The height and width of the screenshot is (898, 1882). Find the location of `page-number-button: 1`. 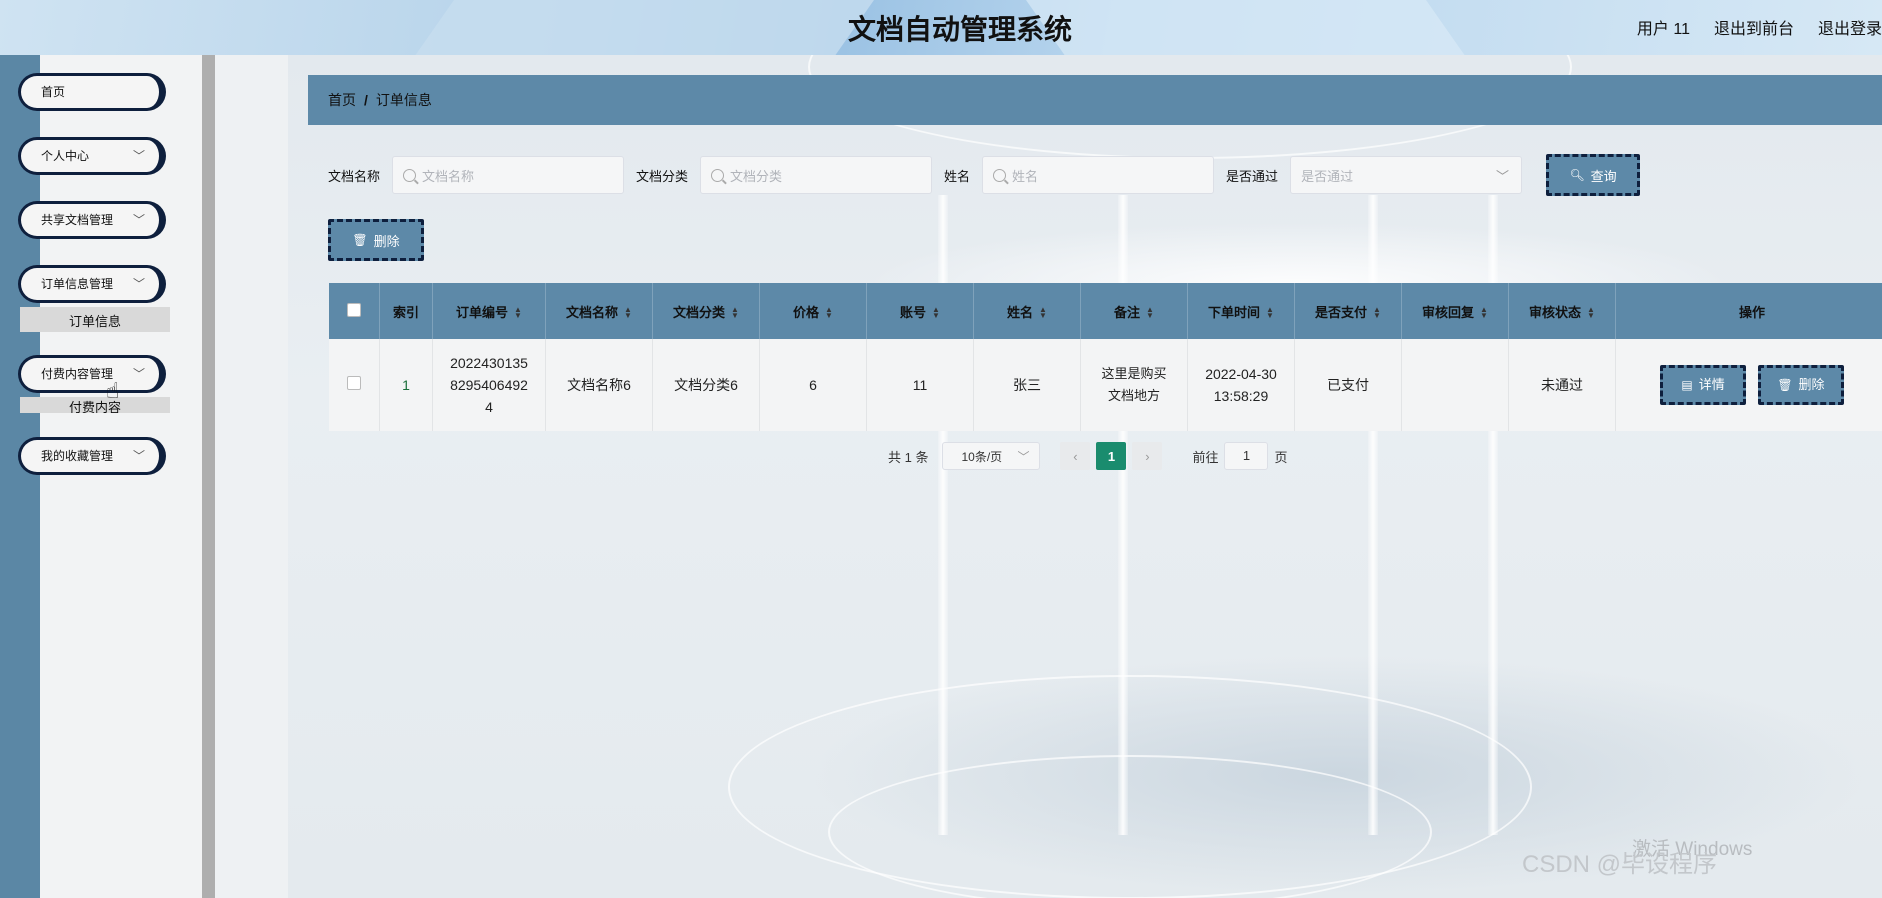

page-number-button: 1 is located at coordinates (1111, 456).